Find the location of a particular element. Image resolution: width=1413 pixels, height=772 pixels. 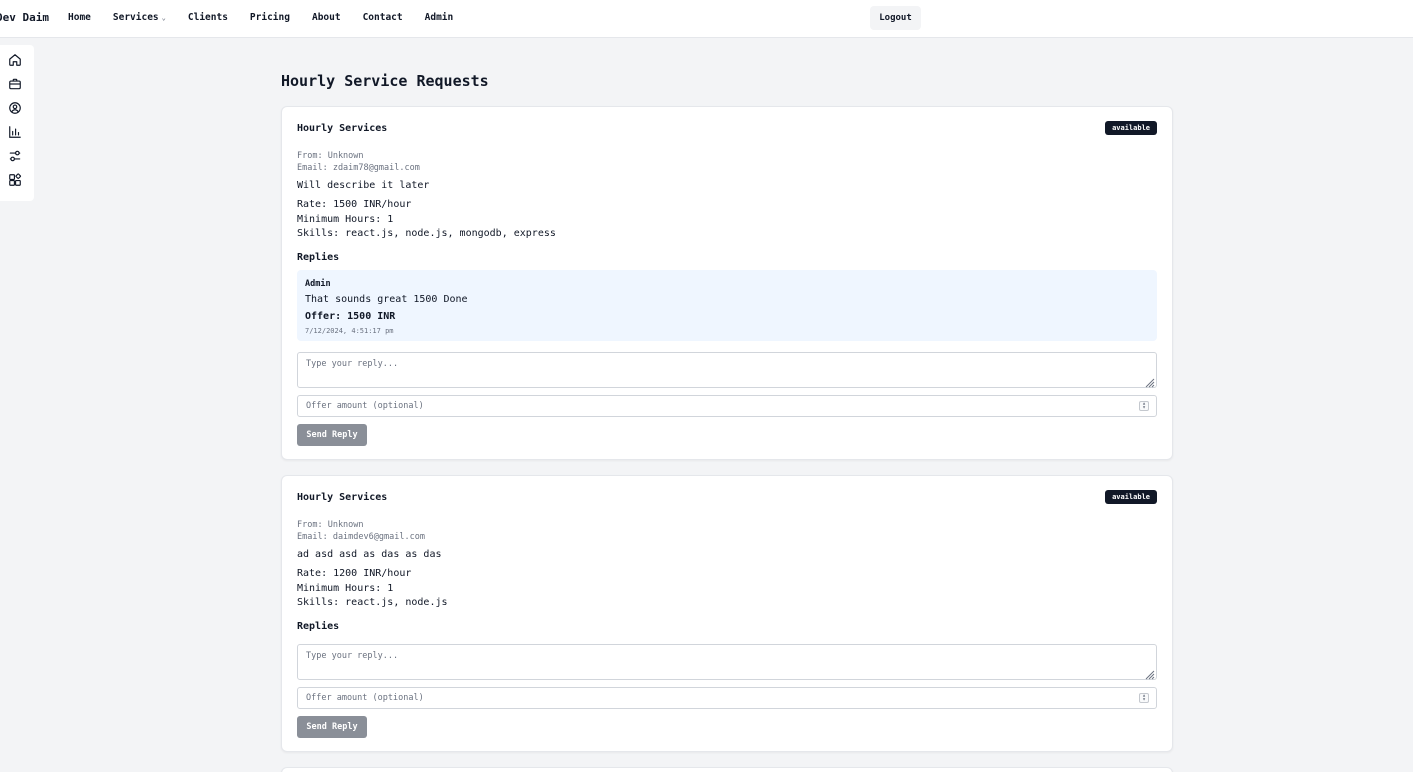

nav-services: Services ⌄ is located at coordinates (139, 17).